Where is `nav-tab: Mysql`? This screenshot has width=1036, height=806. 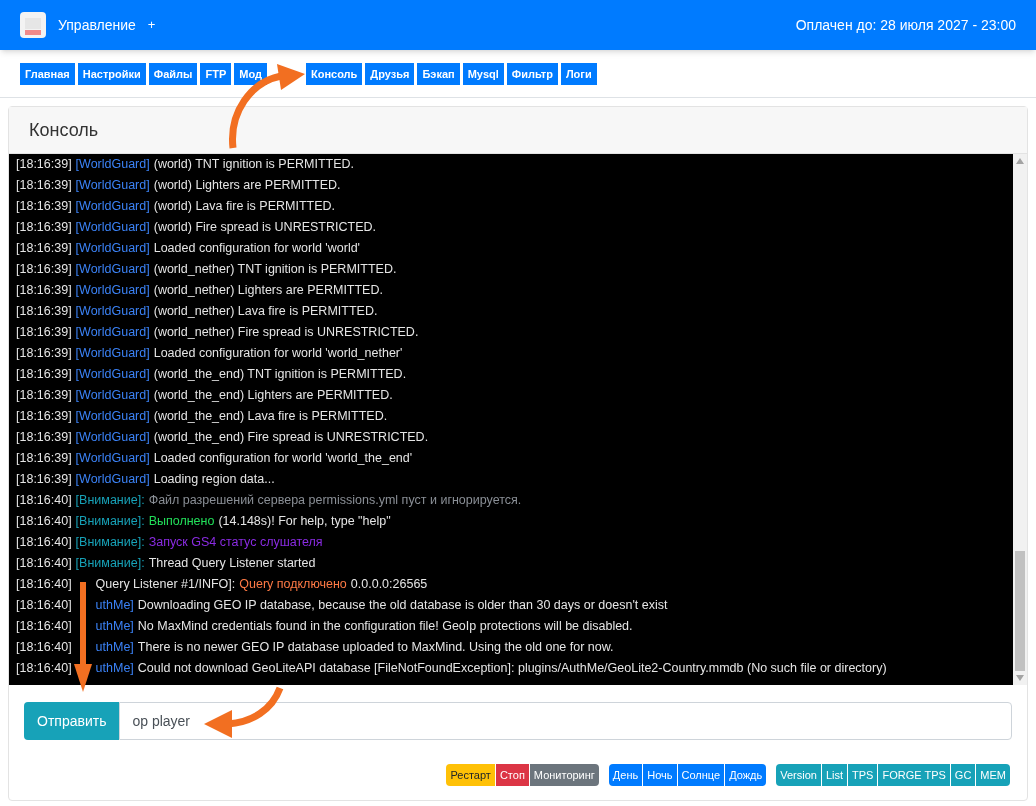 nav-tab: Mysql is located at coordinates (483, 74).